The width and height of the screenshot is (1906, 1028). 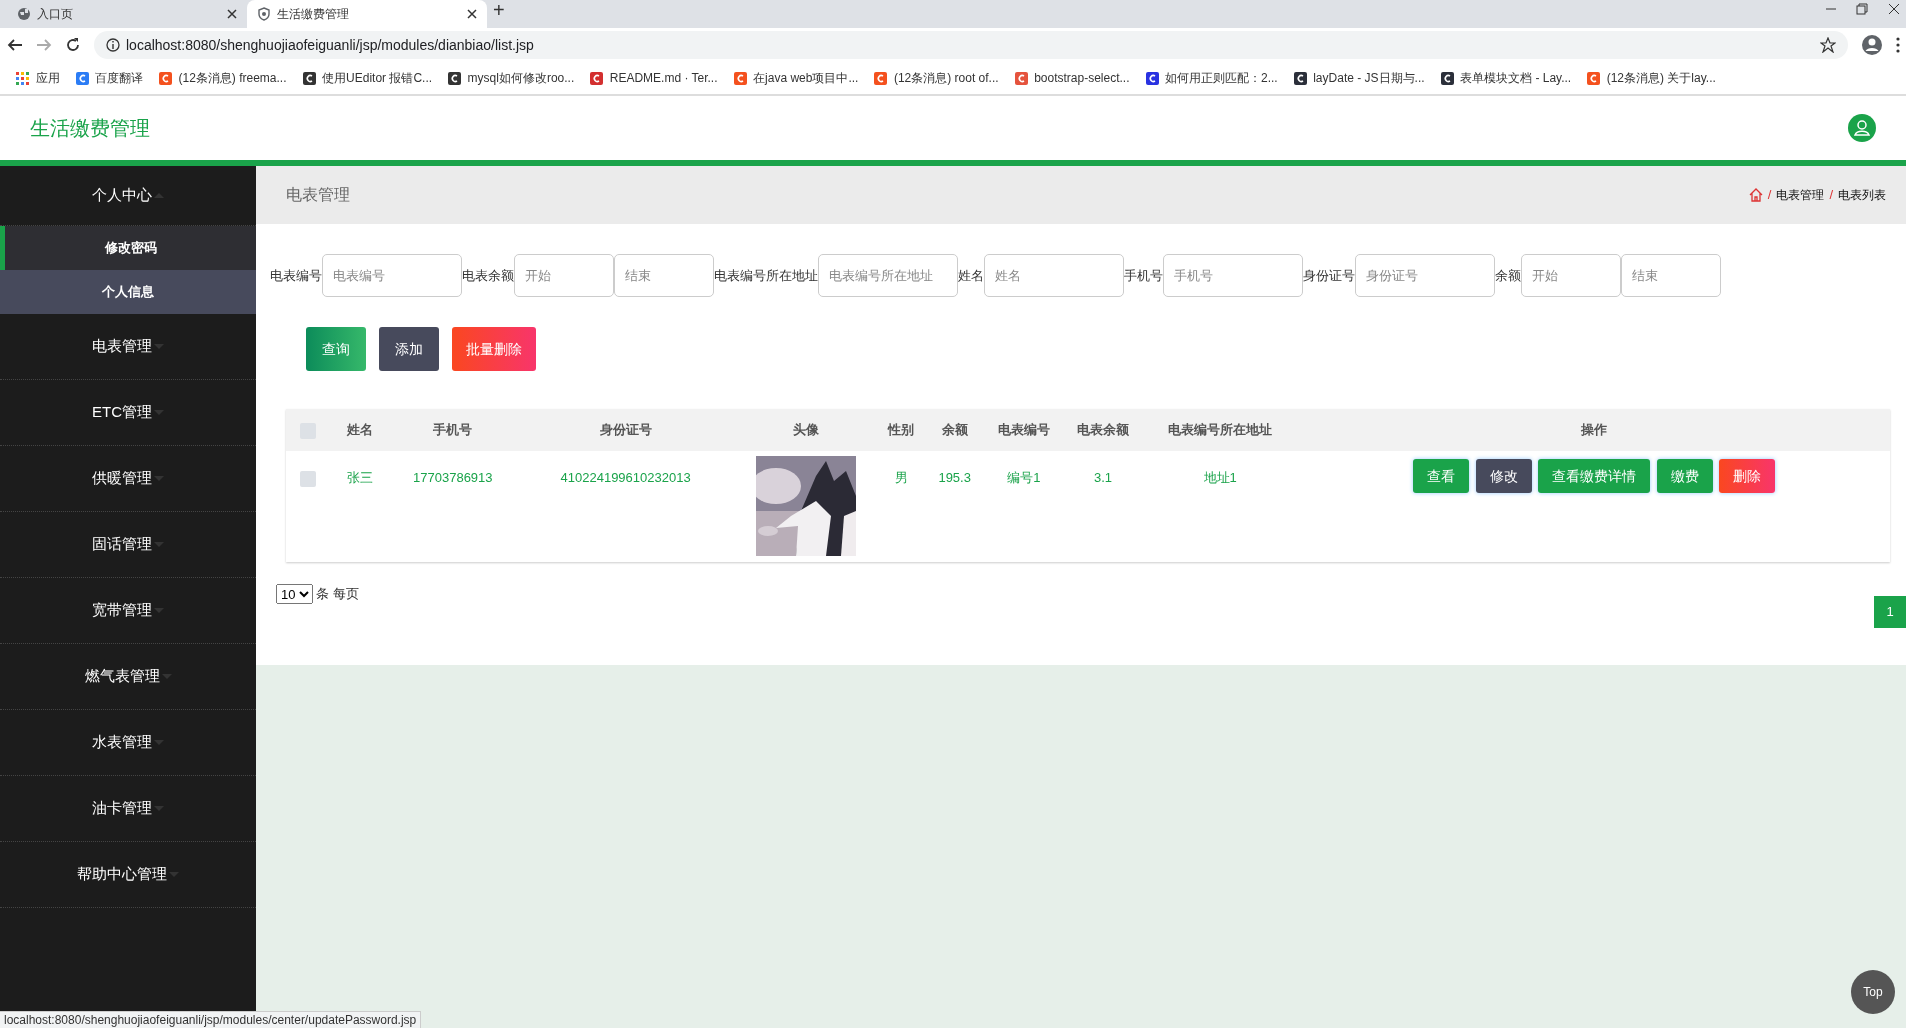 What do you see at coordinates (1755, 195) in the screenshot?
I see `home-icon` at bounding box center [1755, 195].